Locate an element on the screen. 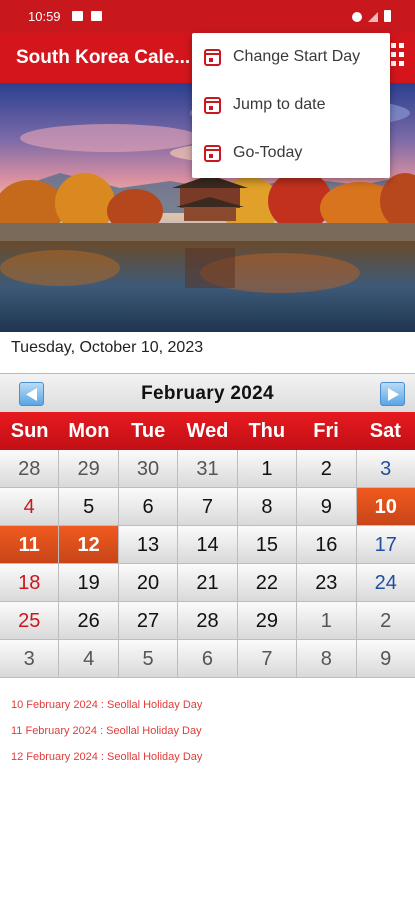 This screenshot has width=415, height=900. current-date: Tuesday, October 10, 2023 is located at coordinates (107, 347).